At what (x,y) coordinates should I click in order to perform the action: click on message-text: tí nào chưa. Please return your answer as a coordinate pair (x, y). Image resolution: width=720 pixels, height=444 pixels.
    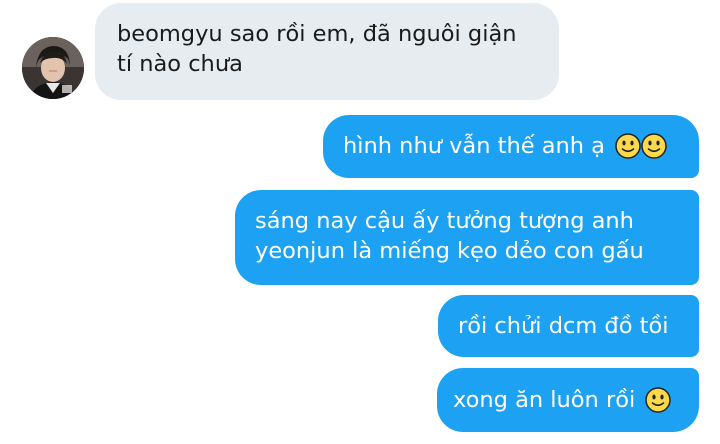
    Looking at the image, I should click on (180, 64).